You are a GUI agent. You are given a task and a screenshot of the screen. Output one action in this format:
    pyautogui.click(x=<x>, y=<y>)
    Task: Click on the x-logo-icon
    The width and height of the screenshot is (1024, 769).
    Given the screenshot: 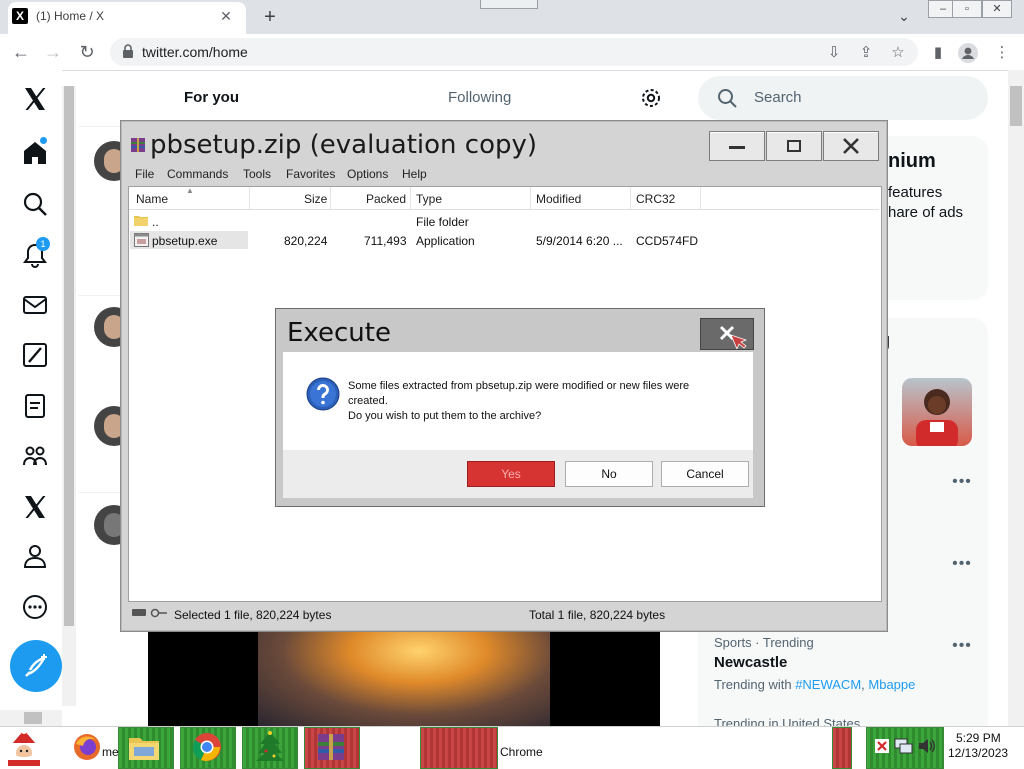 What is the action you would take?
    pyautogui.click(x=35, y=99)
    